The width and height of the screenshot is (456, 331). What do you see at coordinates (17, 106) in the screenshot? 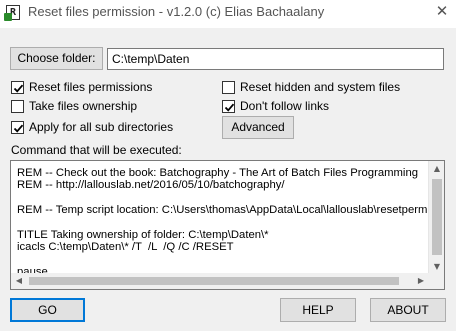
I see `take-ownership-box` at bounding box center [17, 106].